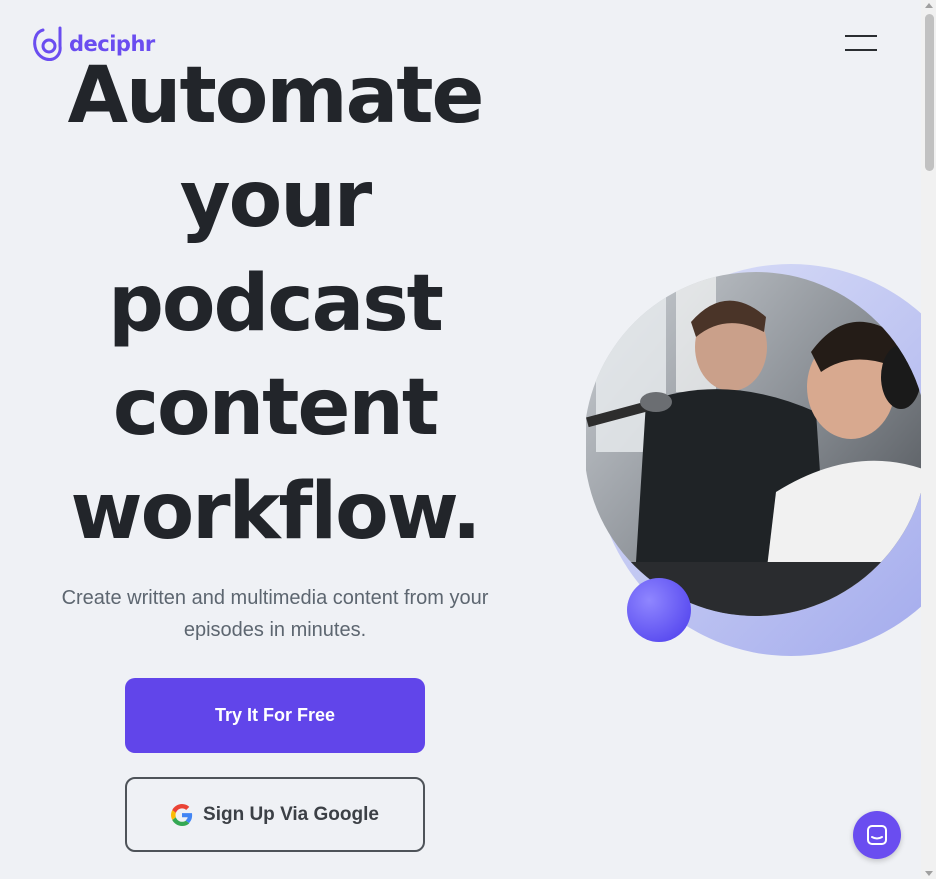 Image resolution: width=936 pixels, height=879 pixels. What do you see at coordinates (275, 200) in the screenshot?
I see `headline-line-2: your` at bounding box center [275, 200].